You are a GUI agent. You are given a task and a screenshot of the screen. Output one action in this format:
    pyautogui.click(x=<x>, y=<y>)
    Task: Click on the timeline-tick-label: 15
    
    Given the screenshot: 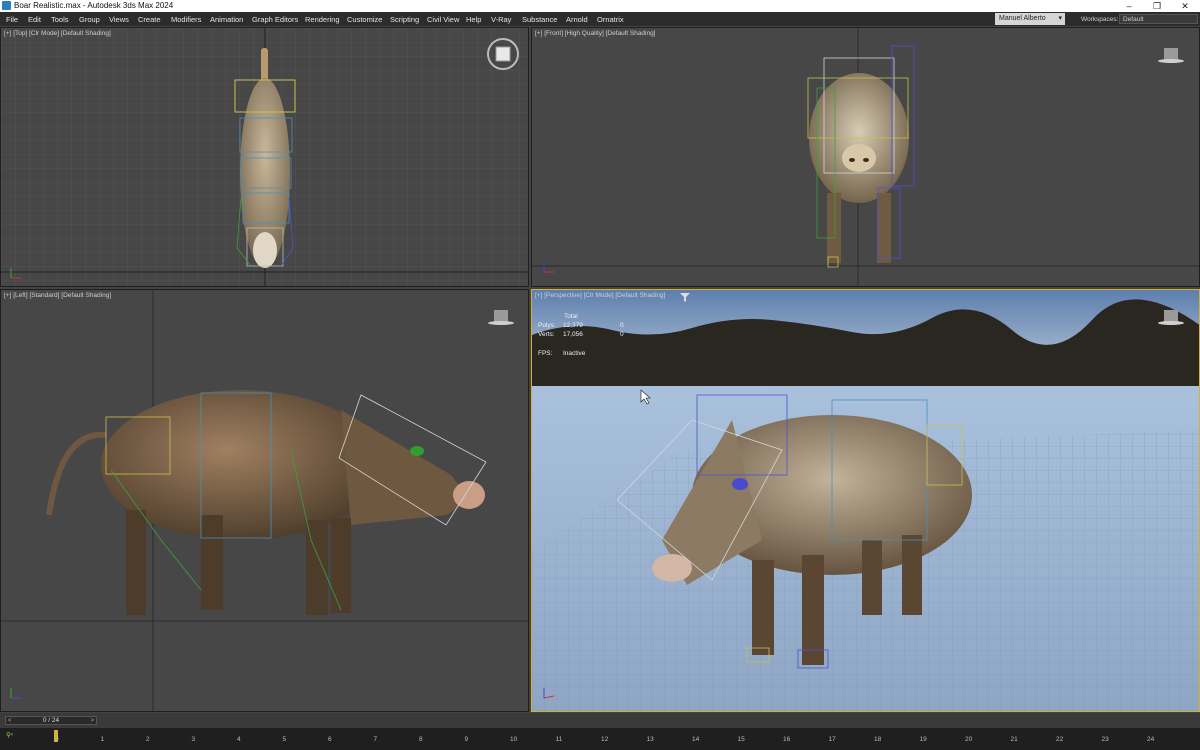 What is the action you would take?
    pyautogui.click(x=741, y=739)
    